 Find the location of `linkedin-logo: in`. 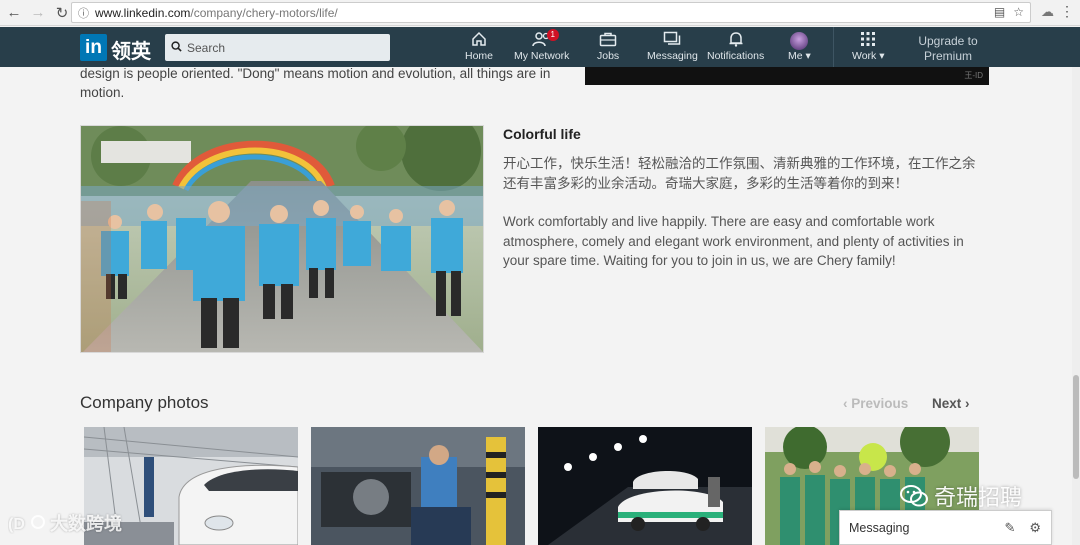

linkedin-logo: in is located at coordinates (93, 47).